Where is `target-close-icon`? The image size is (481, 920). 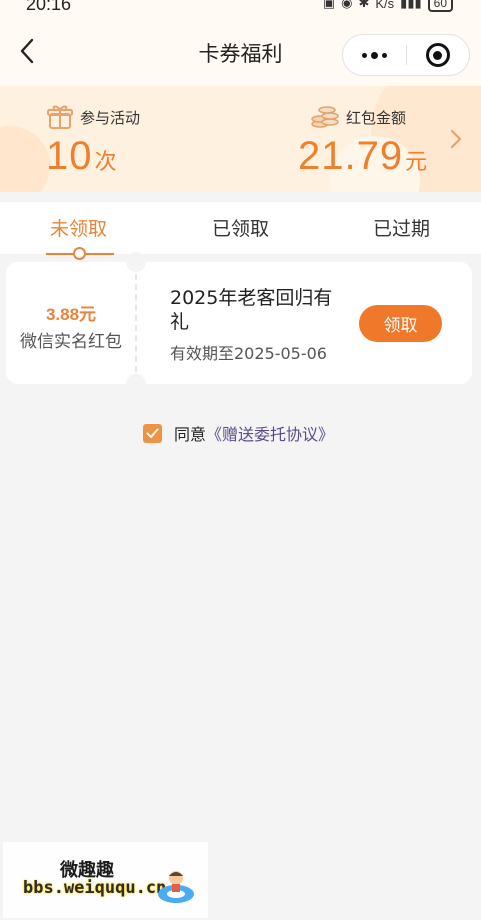 target-close-icon is located at coordinates (437, 55).